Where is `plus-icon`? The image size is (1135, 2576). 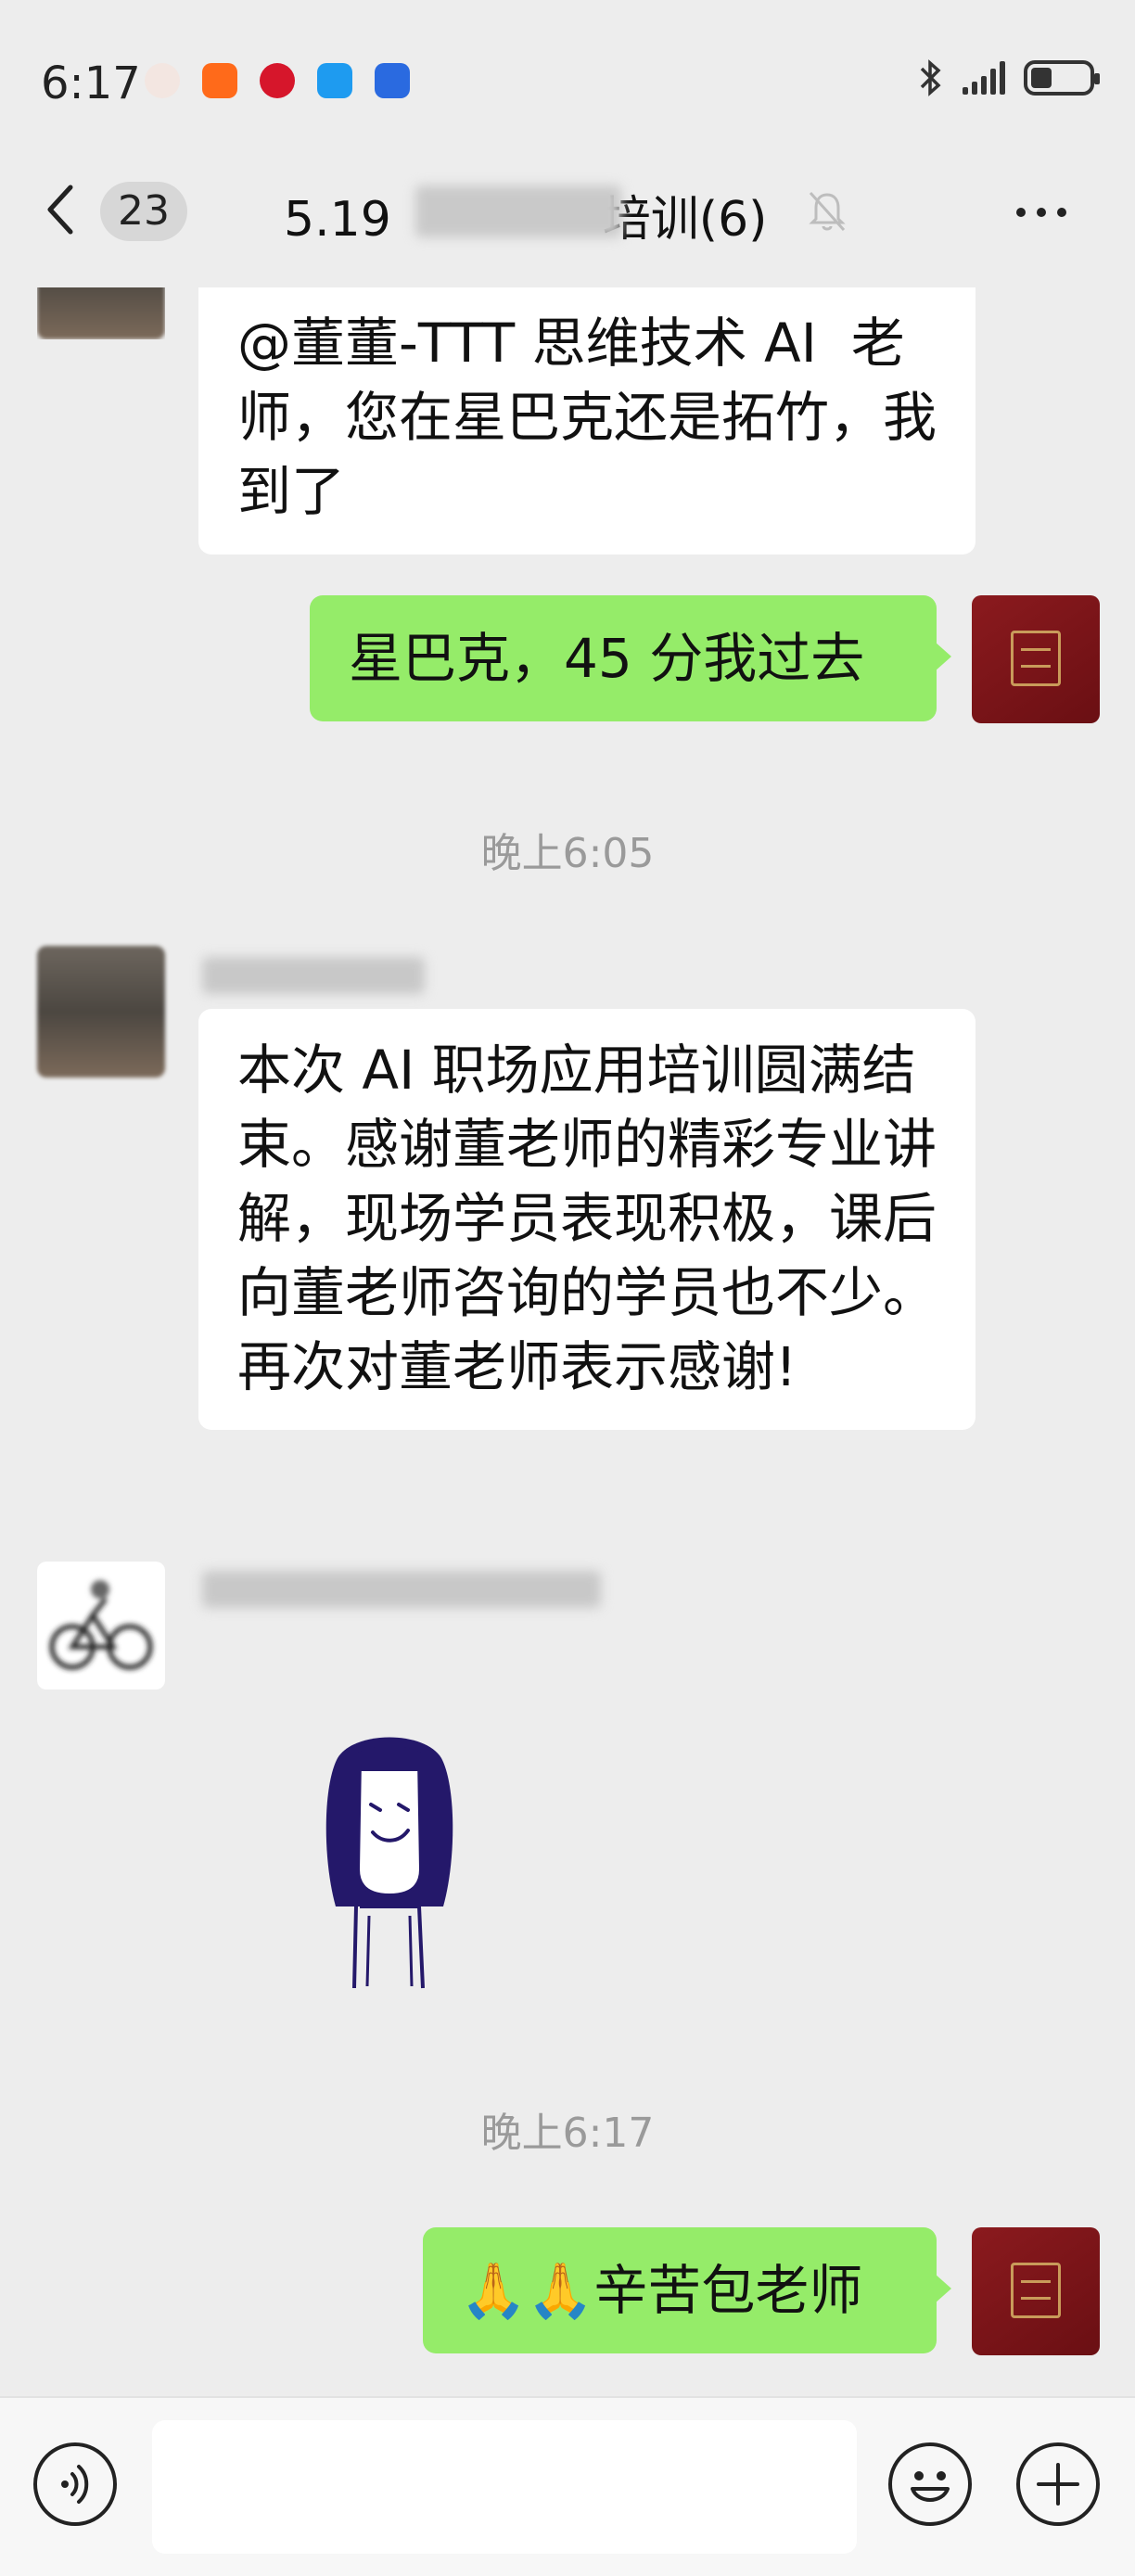
plus-icon is located at coordinates (1058, 2485).